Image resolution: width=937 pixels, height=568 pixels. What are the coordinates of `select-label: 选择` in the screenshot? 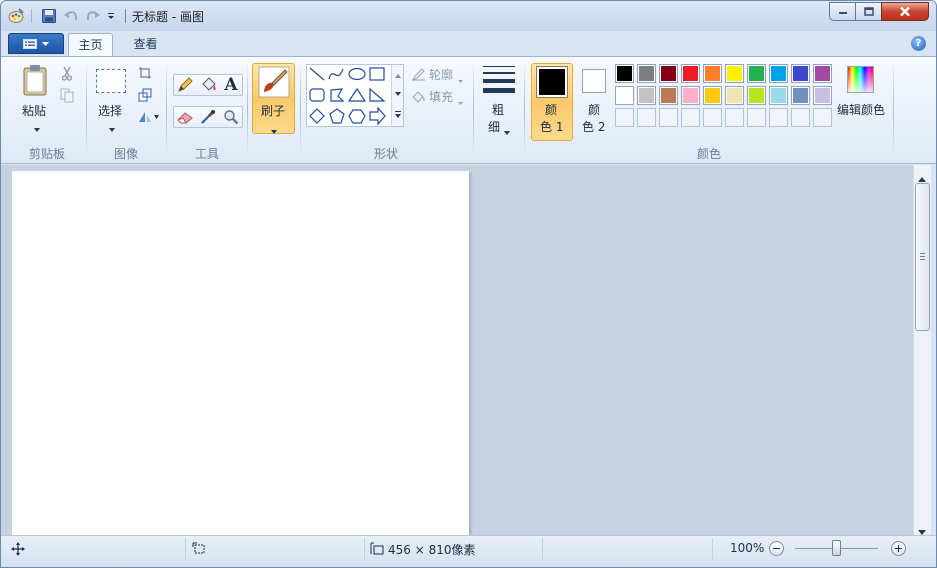 It's located at (110, 110).